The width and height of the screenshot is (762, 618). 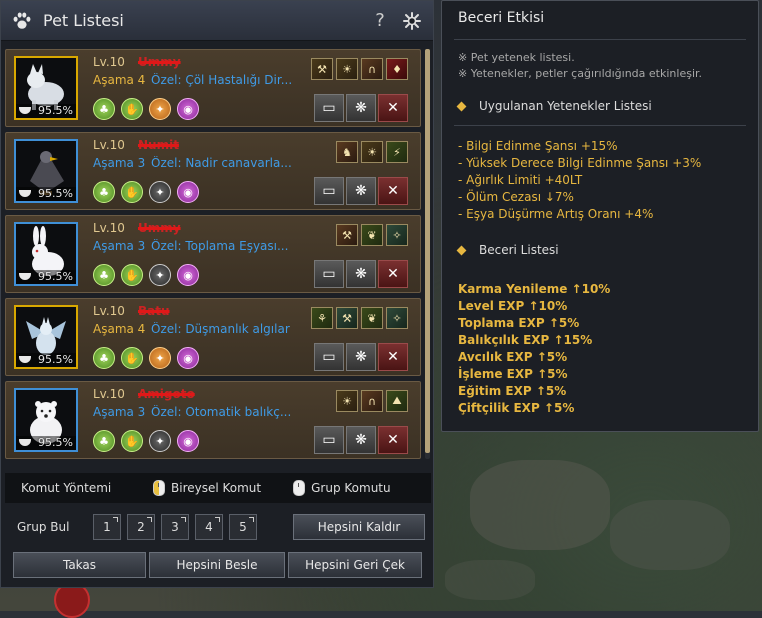 What do you see at coordinates (525, 340) in the screenshot?
I see `skill-item: Balıkçılık EXP ↑15%` at bounding box center [525, 340].